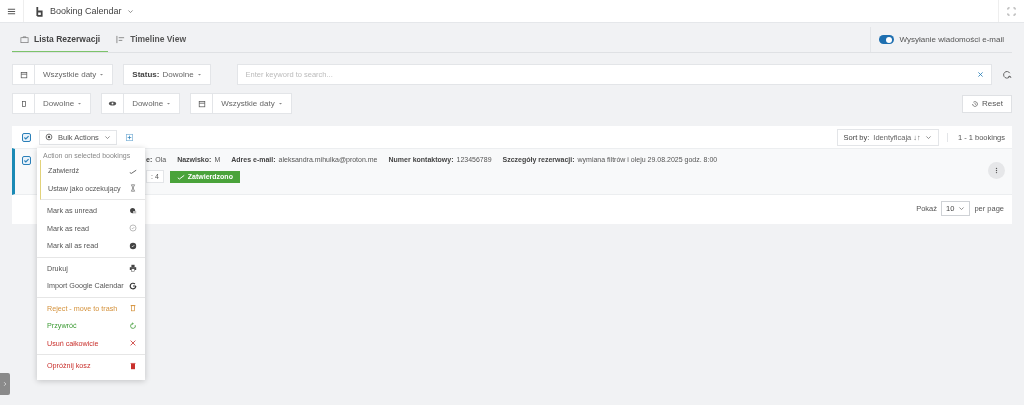 The image size is (1024, 405). Describe the element at coordinates (133, 343) in the screenshot. I see `close-icon` at that location.